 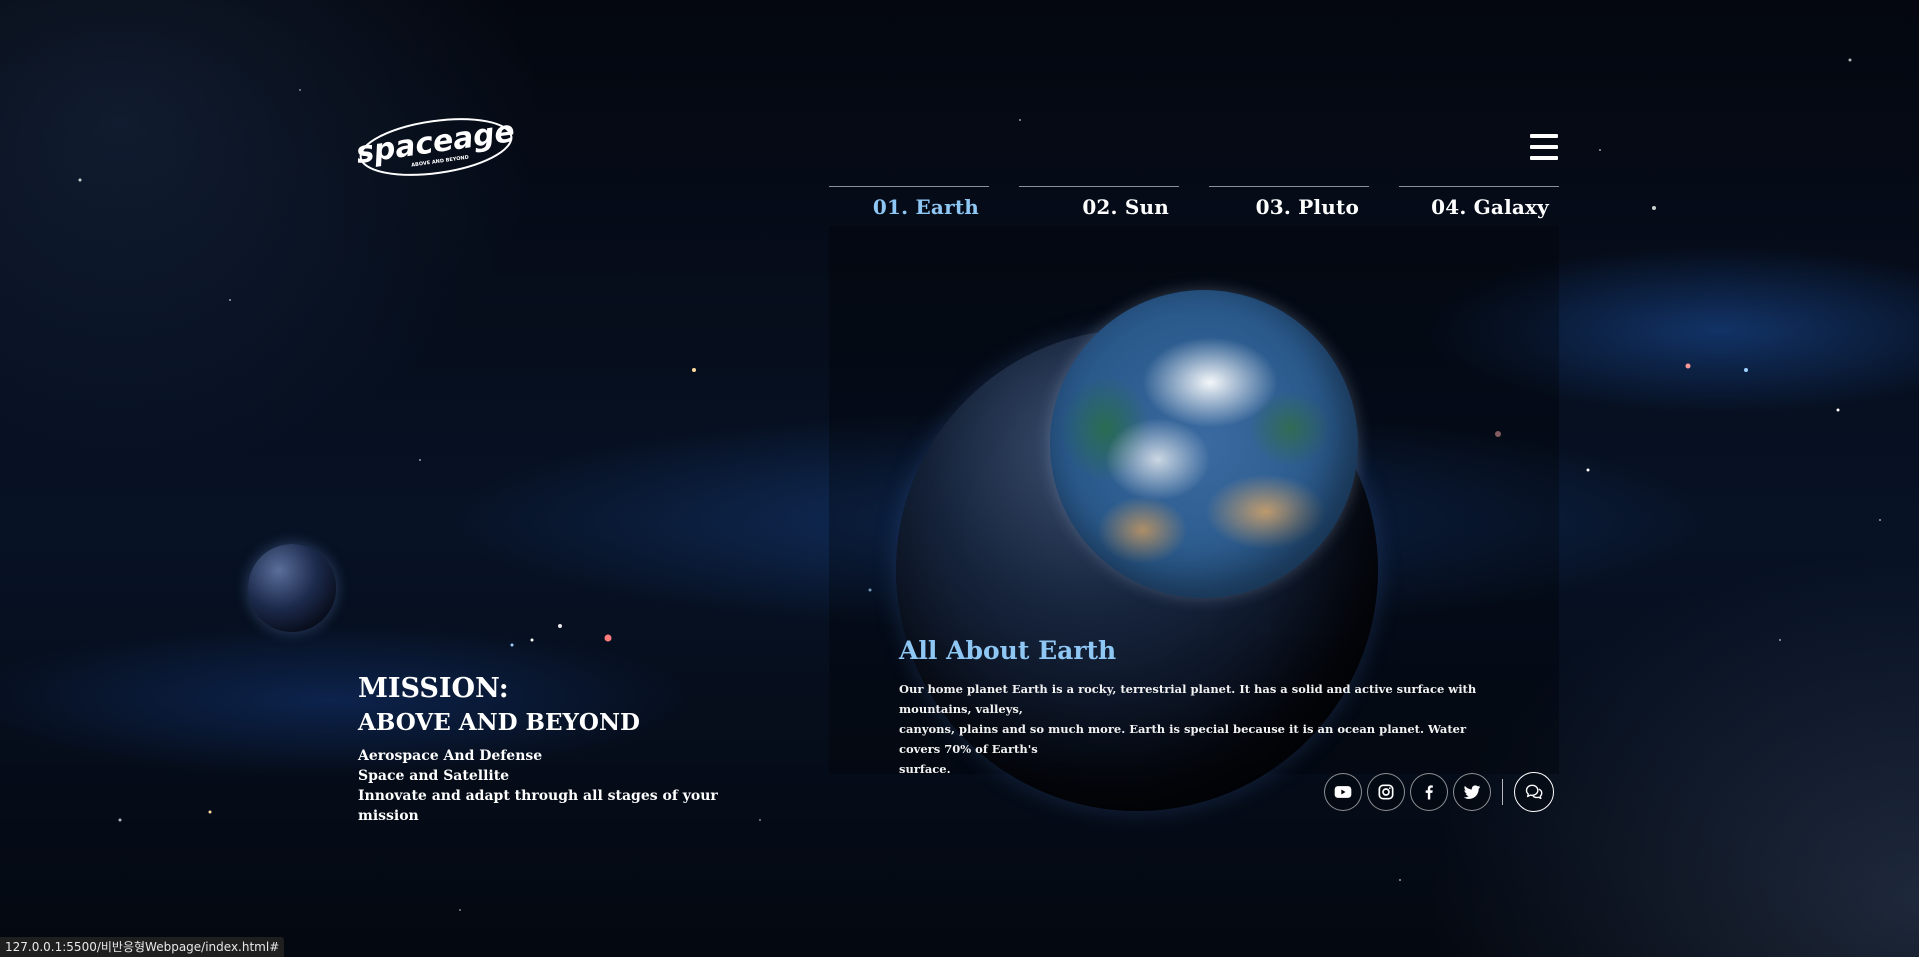 What do you see at coordinates (1099, 206) in the screenshot?
I see `tab-sun: 02. Sun` at bounding box center [1099, 206].